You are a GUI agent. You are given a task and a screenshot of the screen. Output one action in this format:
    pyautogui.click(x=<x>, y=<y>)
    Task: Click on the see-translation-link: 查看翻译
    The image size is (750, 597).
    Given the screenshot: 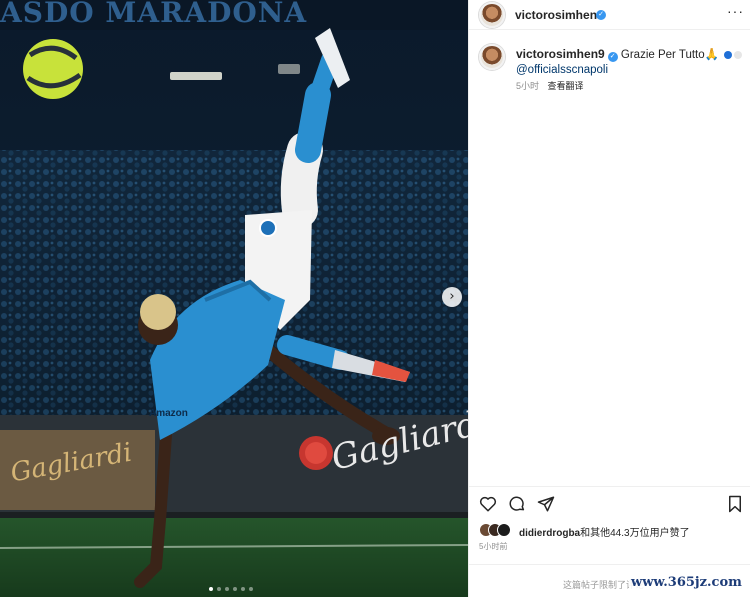 What is the action you would take?
    pyautogui.click(x=566, y=86)
    